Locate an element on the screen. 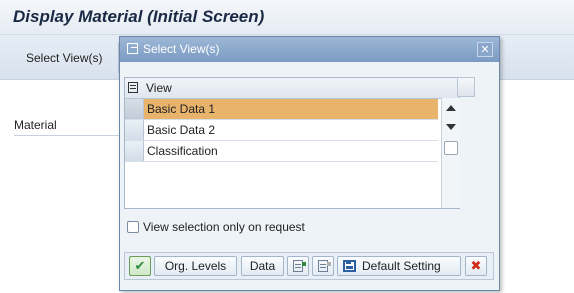  deselect-all-icon is located at coordinates (324, 266).